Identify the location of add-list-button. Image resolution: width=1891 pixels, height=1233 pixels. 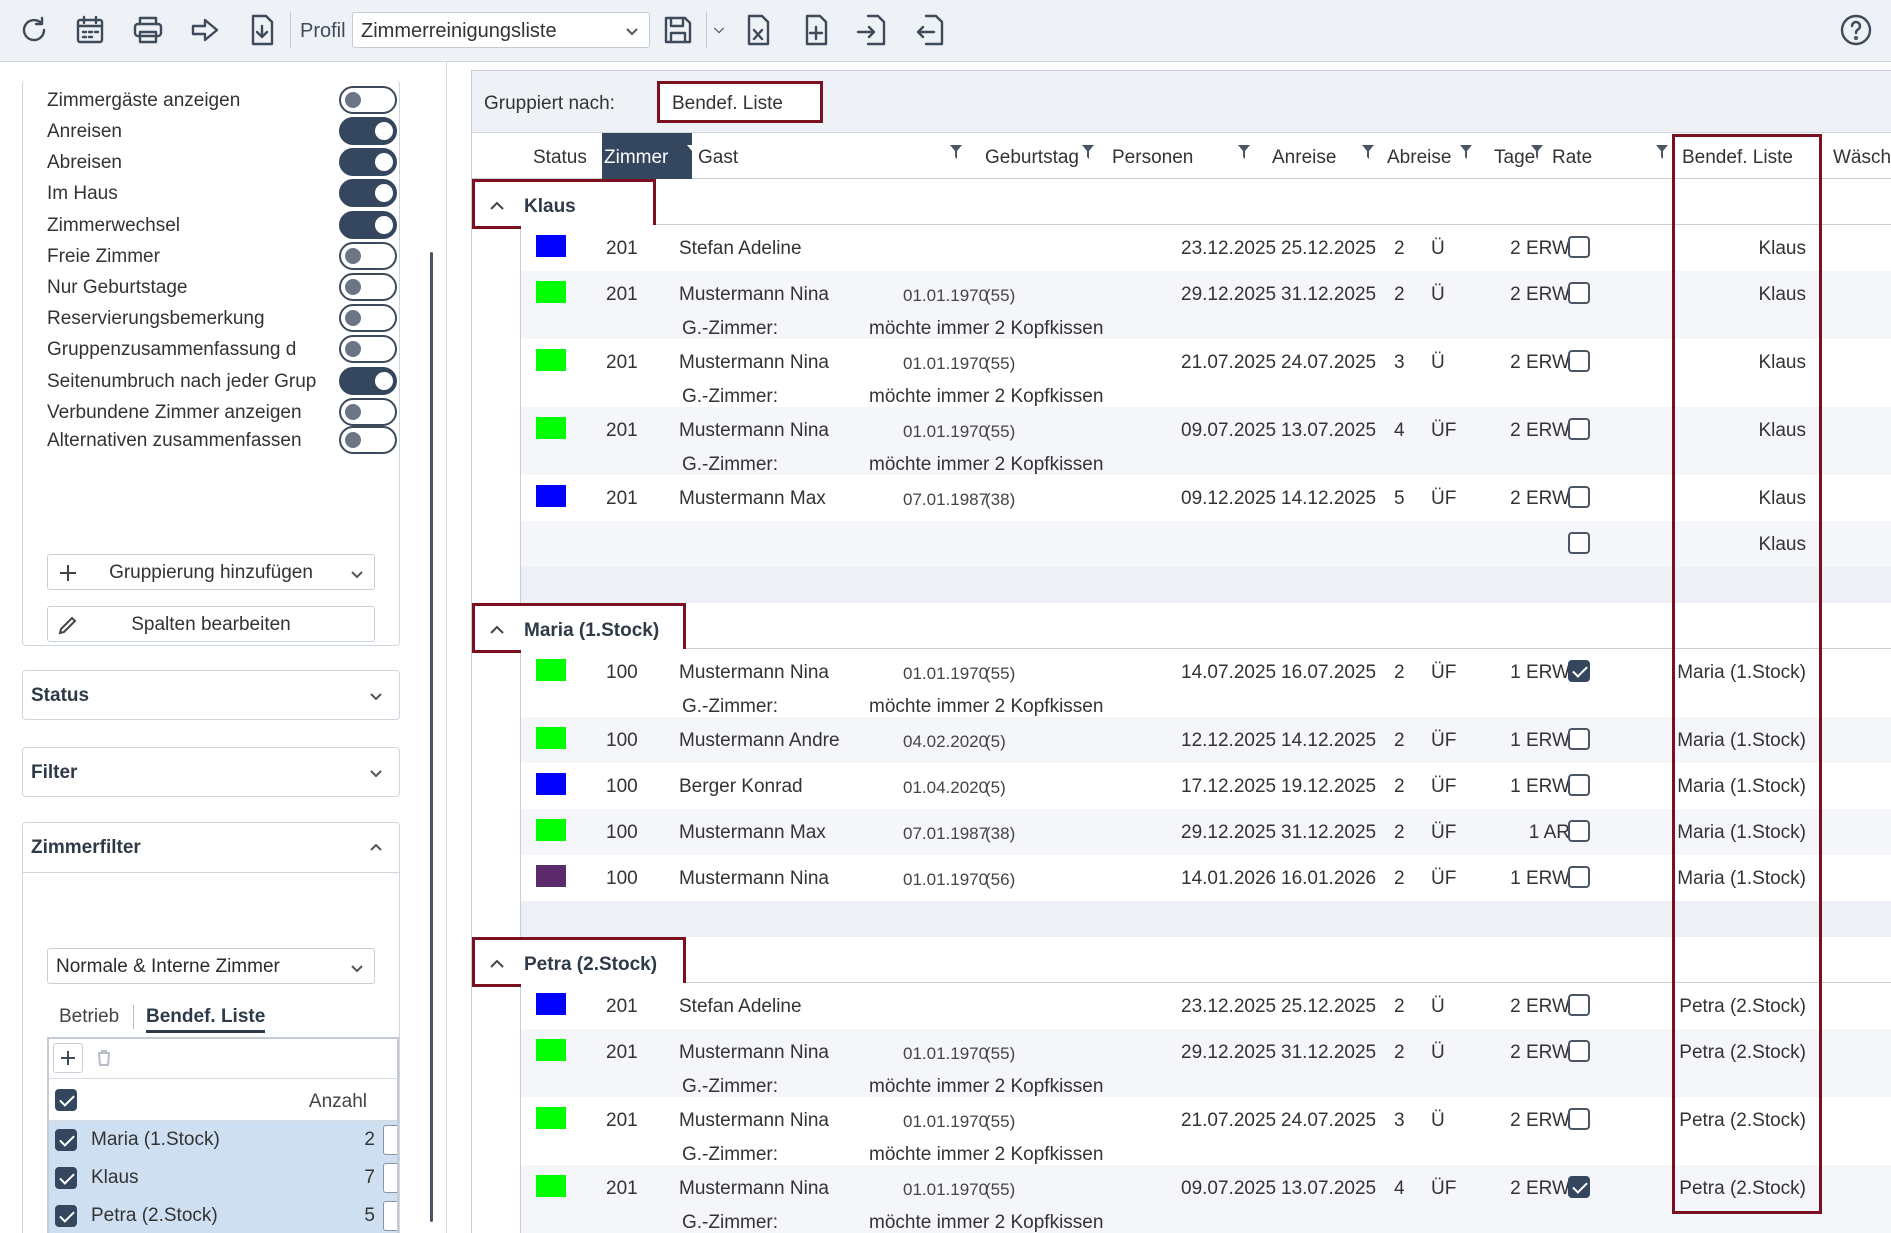
(68, 1058).